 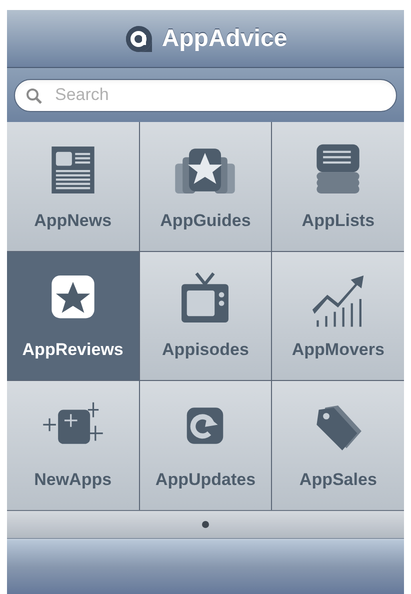 I want to click on app-section-tile: AppSales, so click(x=338, y=445).